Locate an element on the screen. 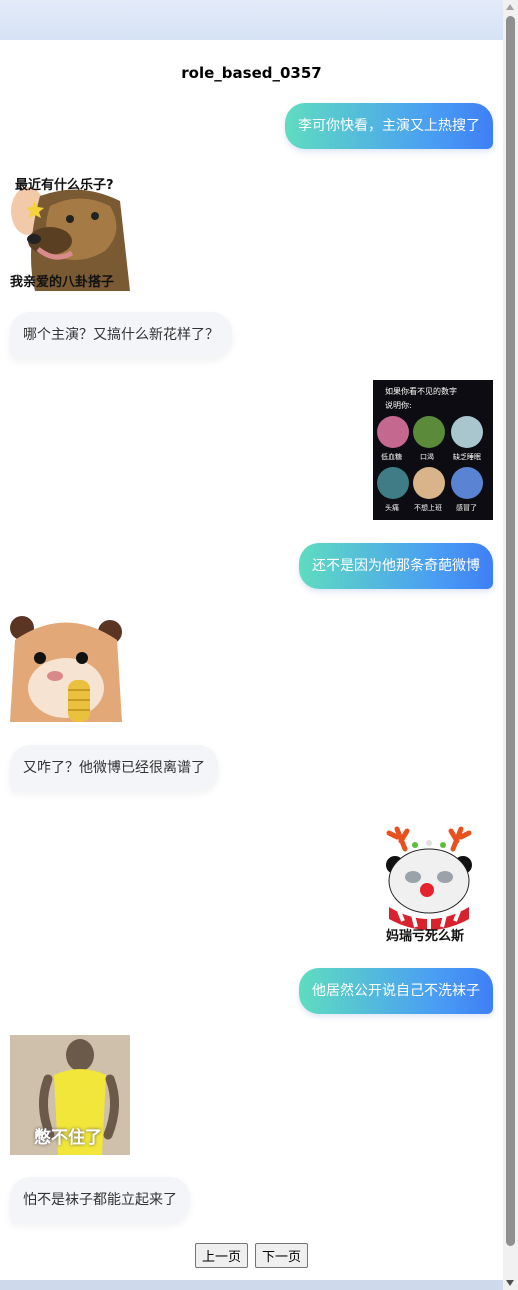 The width and height of the screenshot is (518, 1290). dog-gossip-sticker: 最近有什么乐子? 我亲爱的八卦搭子 is located at coordinates (70, 231).